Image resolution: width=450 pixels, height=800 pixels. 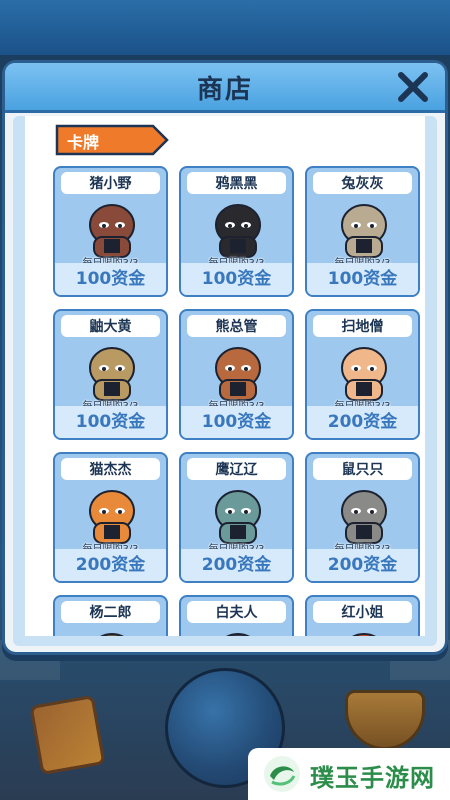 I want to click on close-x-icon, so click(x=413, y=87).